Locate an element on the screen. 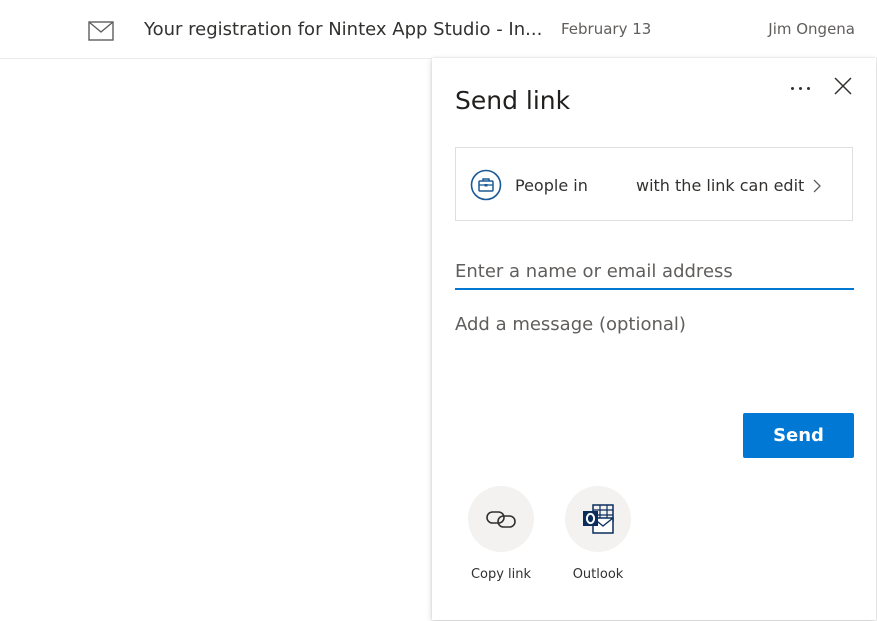  outlook-label: Outlook is located at coordinates (598, 574).